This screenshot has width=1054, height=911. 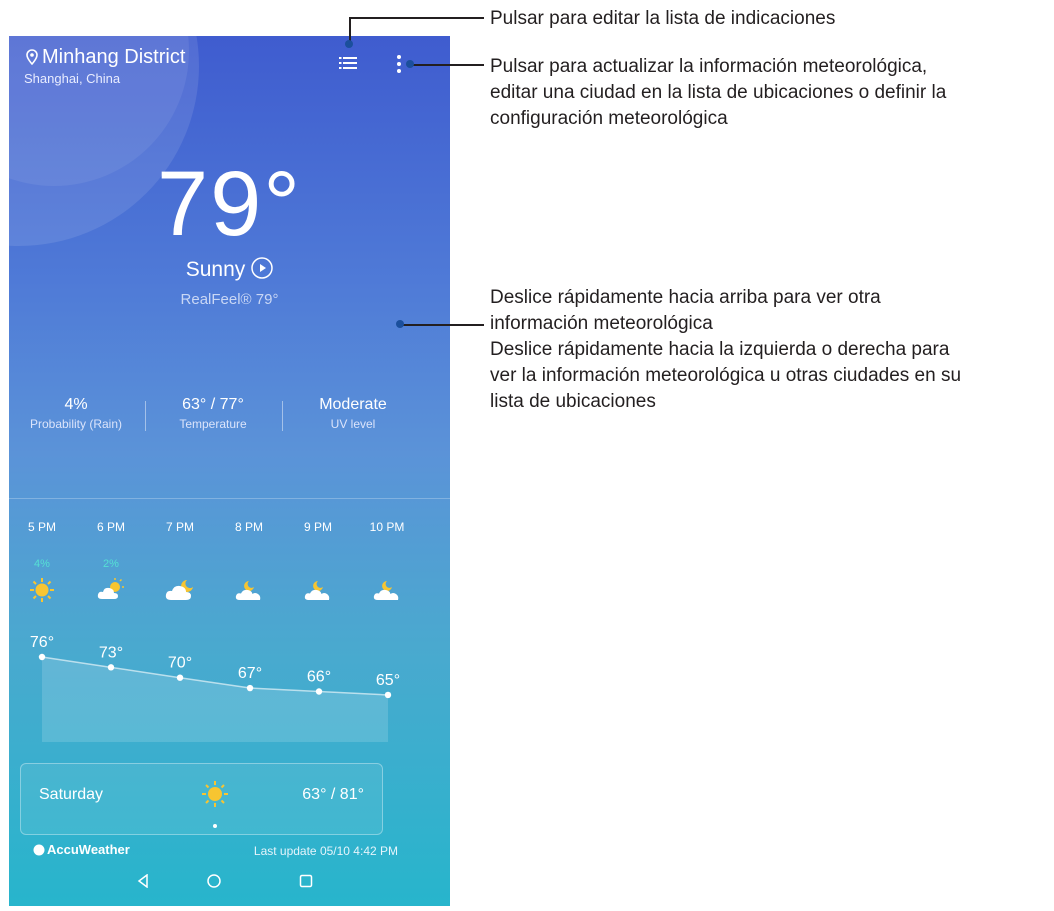 What do you see at coordinates (348, 63) in the screenshot?
I see `list-edit-icon` at bounding box center [348, 63].